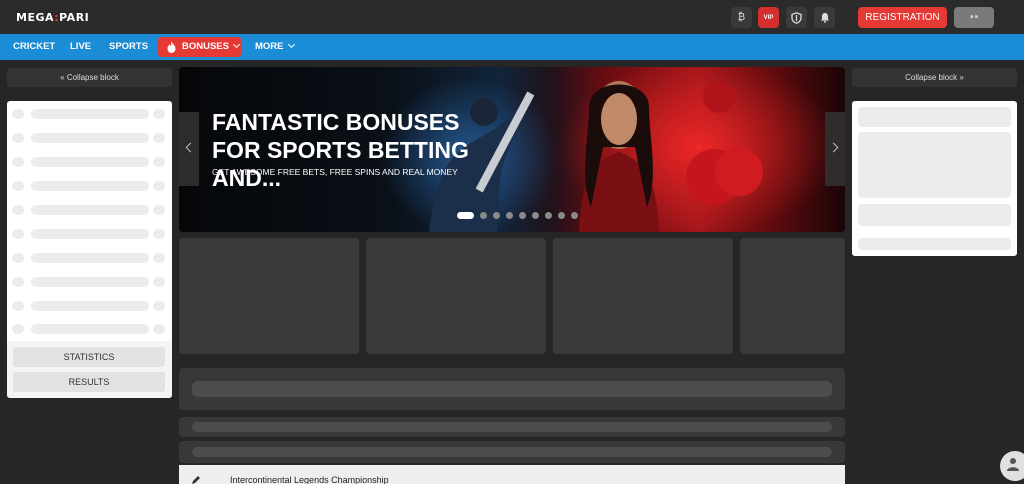 Image resolution: width=1024 pixels, height=484 pixels. I want to click on vip-label: VIP, so click(768, 17).